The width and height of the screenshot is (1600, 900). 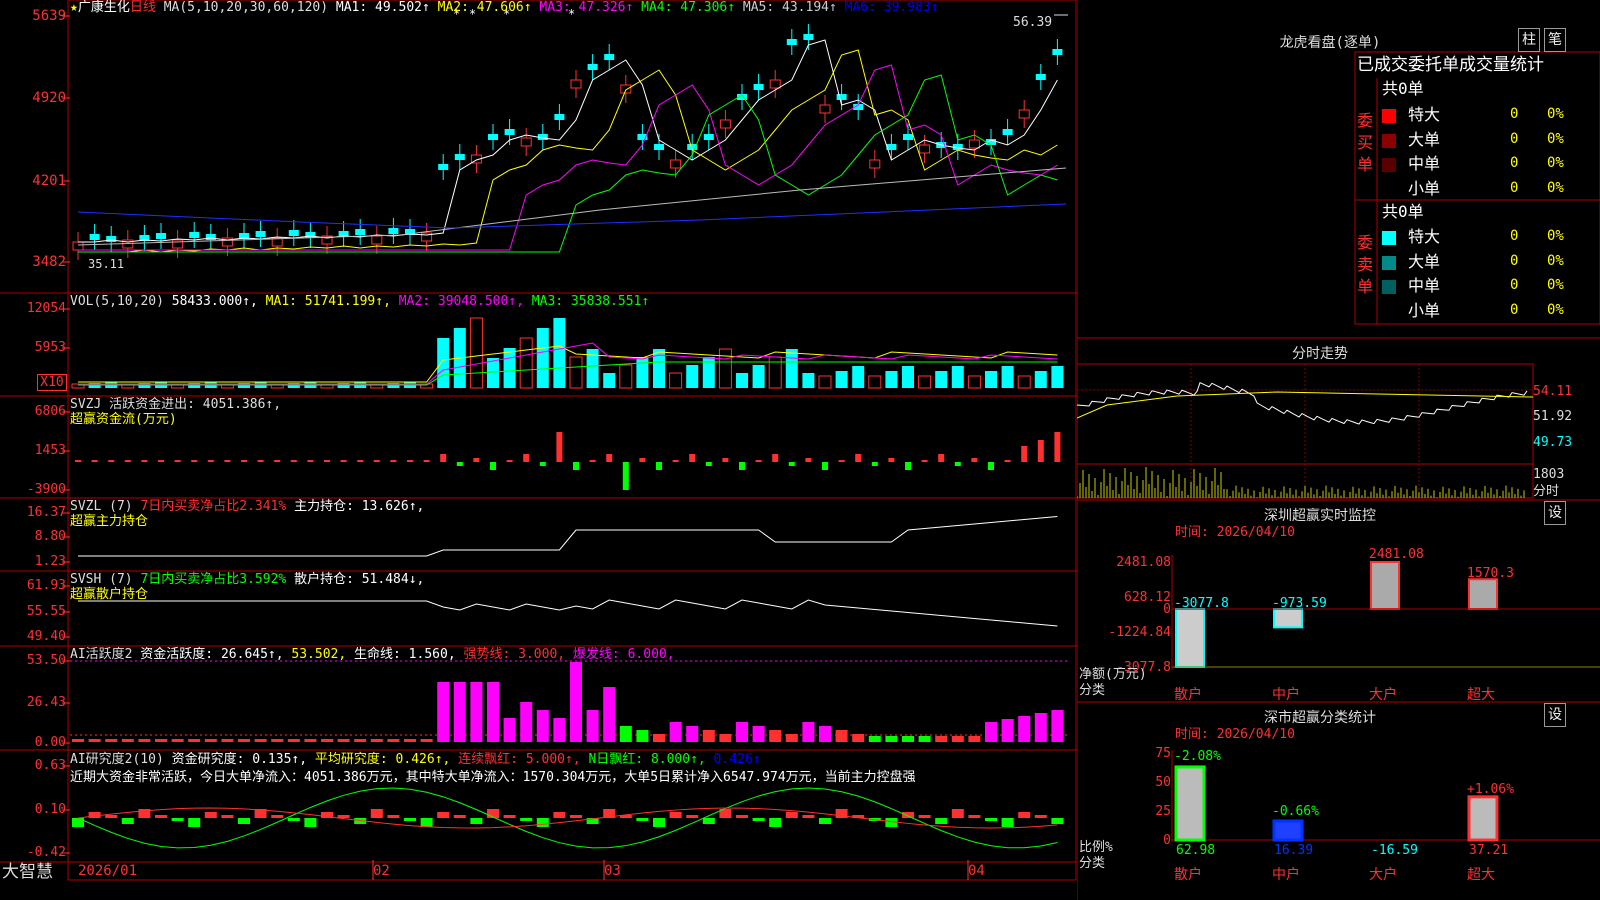 What do you see at coordinates (49, 98) in the screenshot?
I see `axis-price-1: 4920` at bounding box center [49, 98].